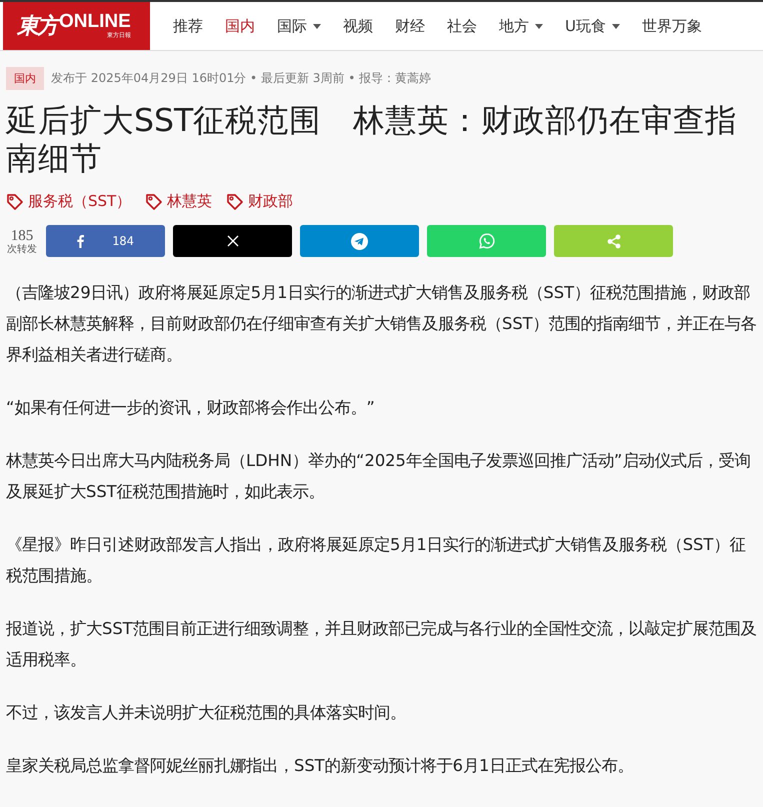 The height and width of the screenshot is (807, 763). What do you see at coordinates (22, 249) in the screenshot?
I see `share-count-label: 次转发` at bounding box center [22, 249].